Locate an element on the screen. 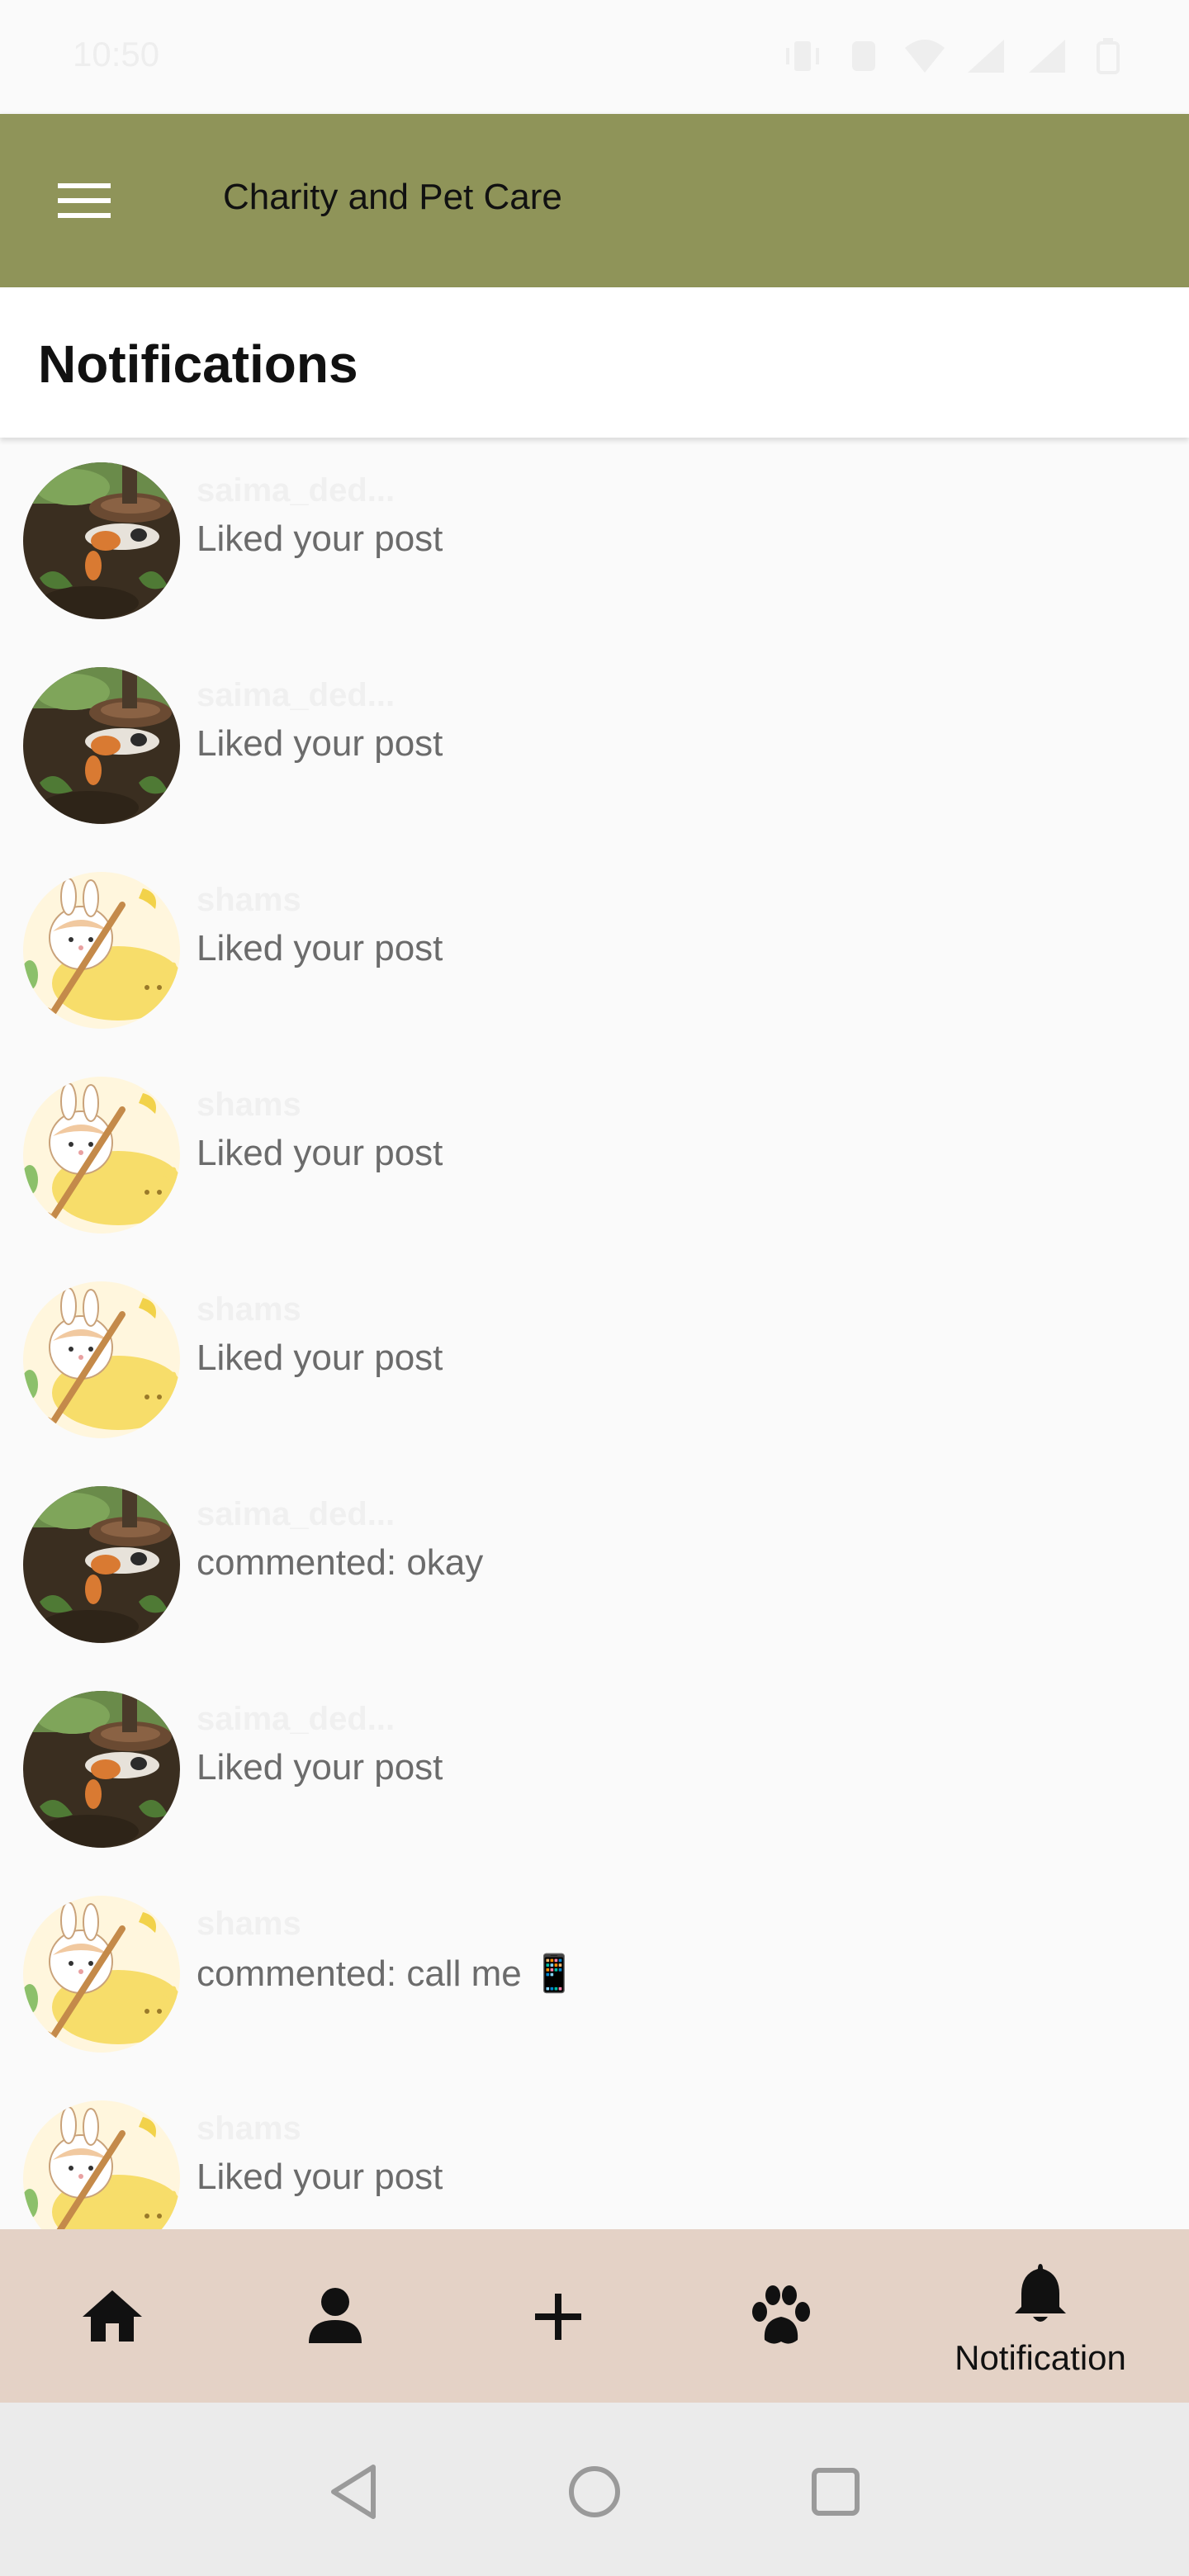 This screenshot has width=1189, height=2576. page-title: Notifications is located at coordinates (198, 364).